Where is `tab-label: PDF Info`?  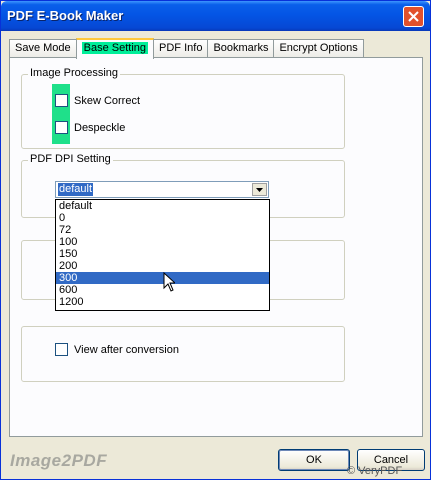 tab-label: PDF Info is located at coordinates (181, 48).